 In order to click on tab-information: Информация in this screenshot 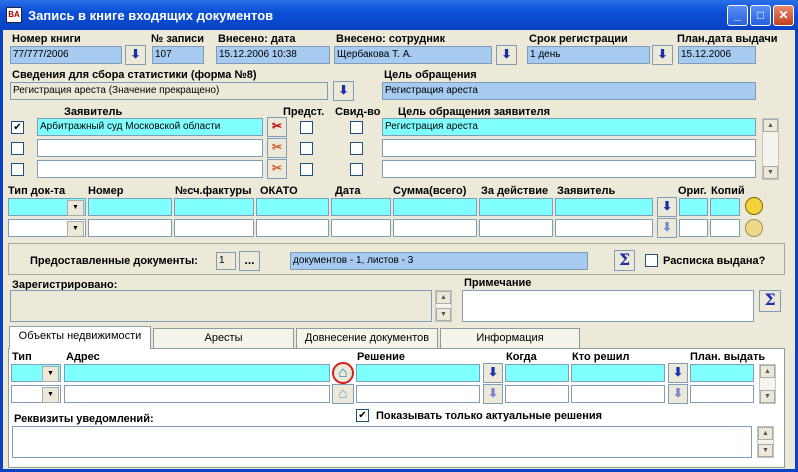, I will do `click(510, 338)`.